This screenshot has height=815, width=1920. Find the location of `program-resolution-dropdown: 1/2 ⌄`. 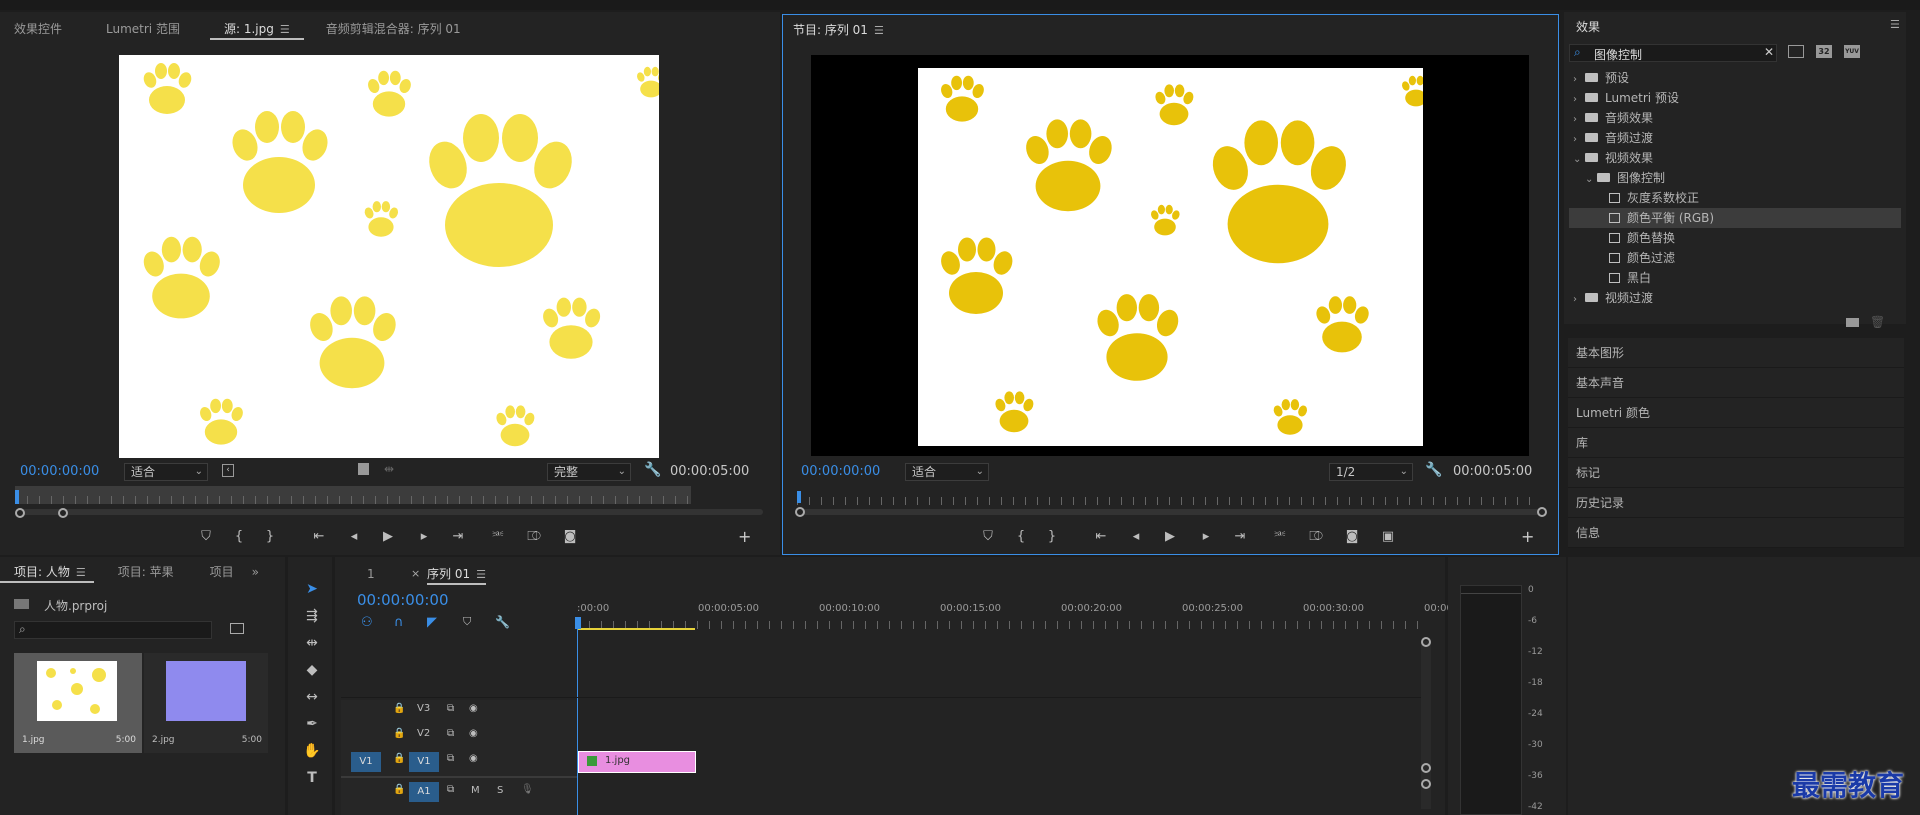

program-resolution-dropdown: 1/2 ⌄ is located at coordinates (1371, 472).